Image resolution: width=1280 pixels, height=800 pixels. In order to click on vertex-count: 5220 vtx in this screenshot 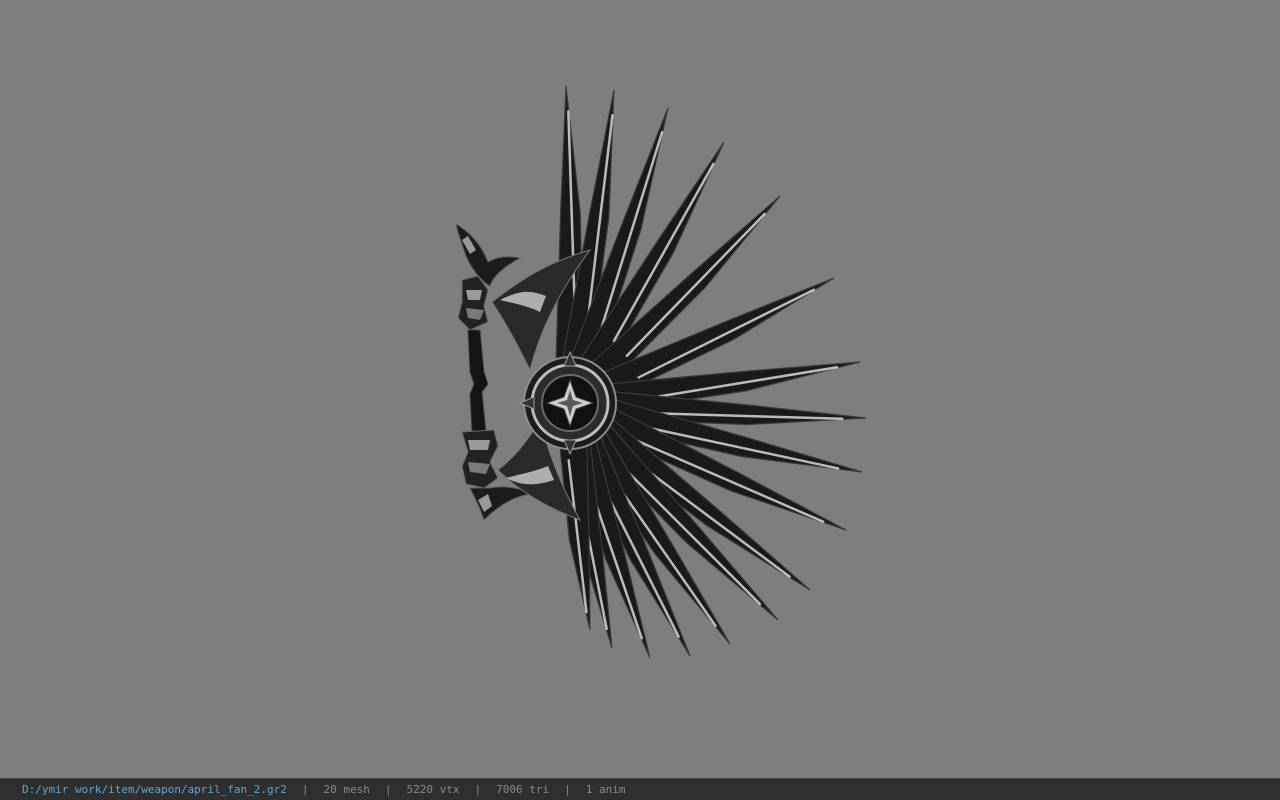, I will do `click(433, 789)`.